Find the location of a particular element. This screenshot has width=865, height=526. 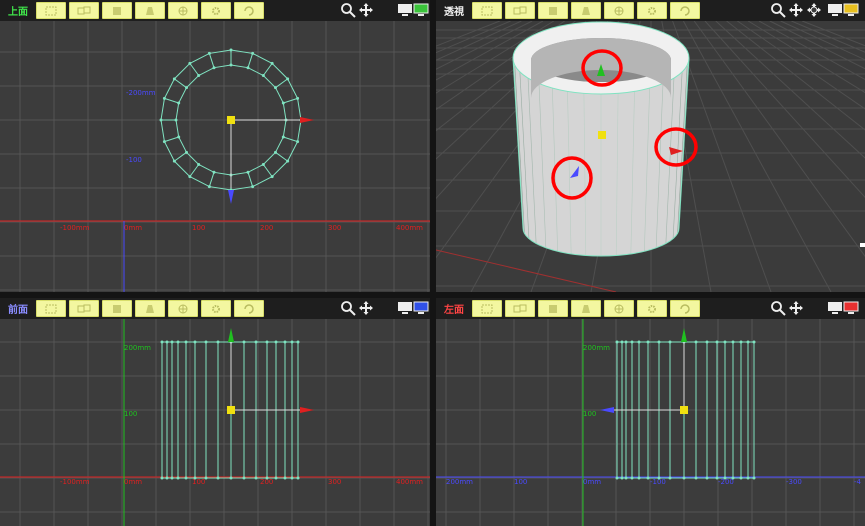

viewport-front-nav is located at coordinates (357, 310).